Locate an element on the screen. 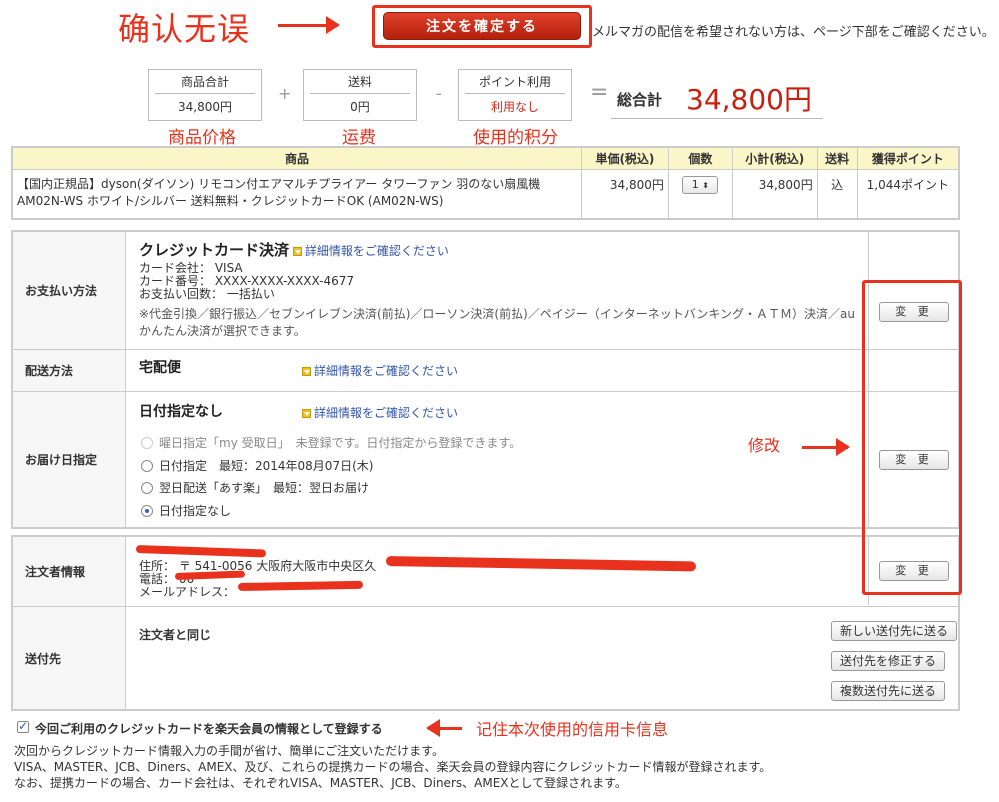 Image resolution: width=999 pixels, height=802 pixels. ship-to-label: 送付先 is located at coordinates (69, 658).